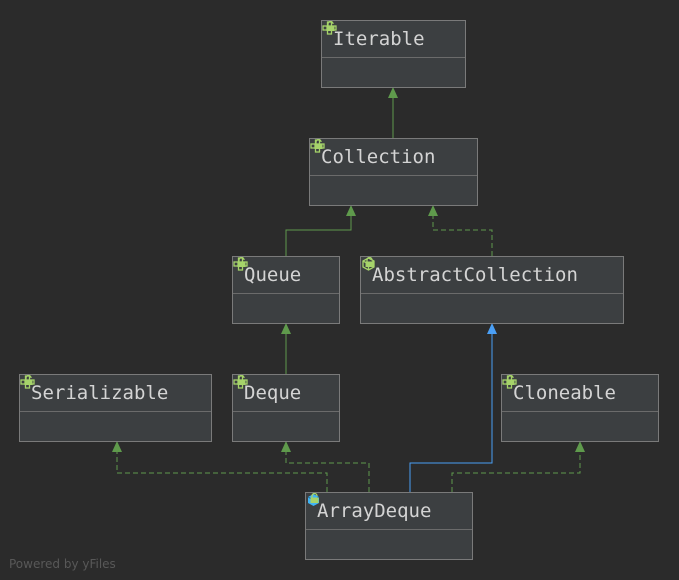 The width and height of the screenshot is (679, 580). Describe the element at coordinates (378, 157) in the screenshot. I see `node-label: Collection` at that location.